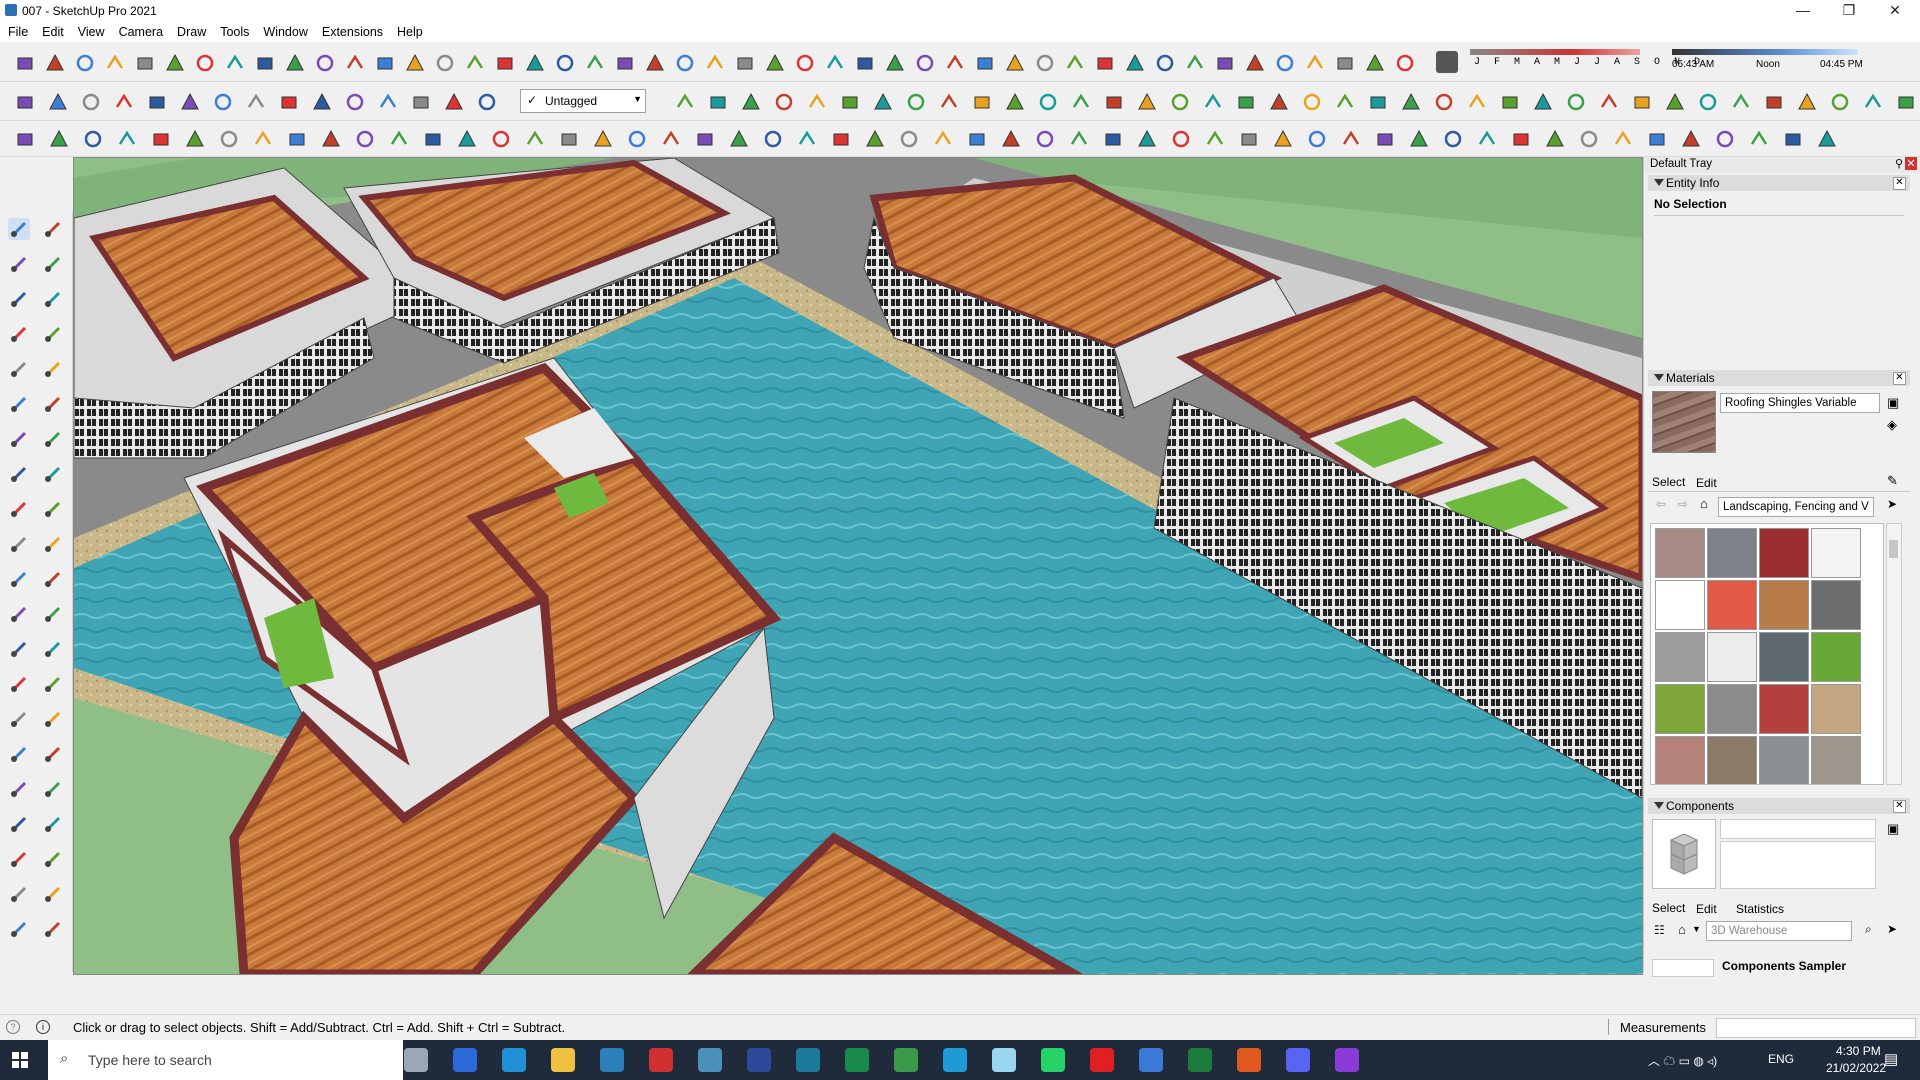 This screenshot has height=1080, width=1920. What do you see at coordinates (233, 30) in the screenshot?
I see `menu-tools: Tools` at bounding box center [233, 30].